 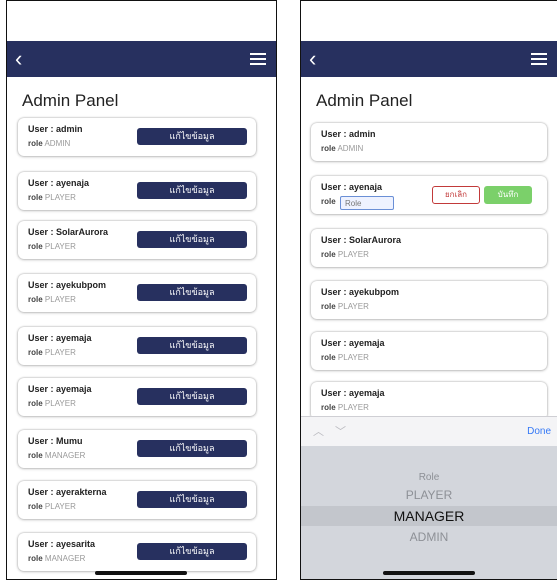 I want to click on role-picker: Role PLAYER MANAGER ADMIN, so click(x=429, y=512).